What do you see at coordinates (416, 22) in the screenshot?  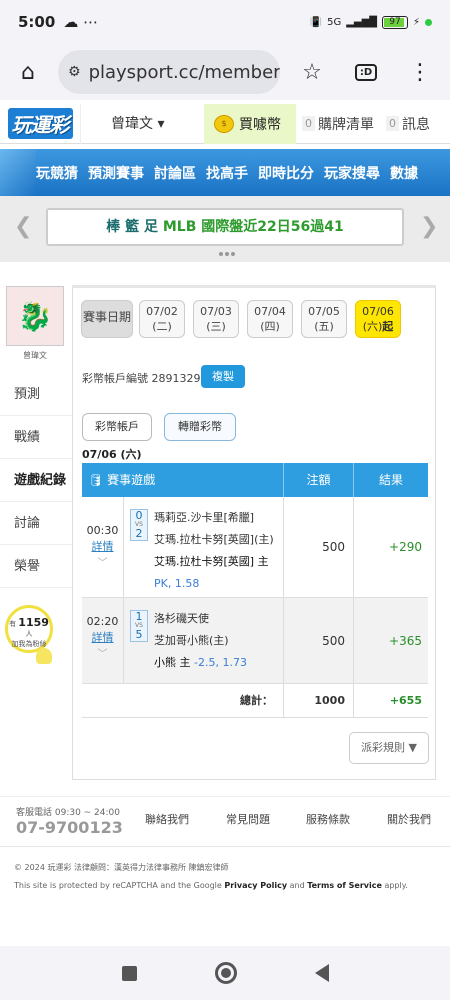 I see `charging-icon: ⚡` at bounding box center [416, 22].